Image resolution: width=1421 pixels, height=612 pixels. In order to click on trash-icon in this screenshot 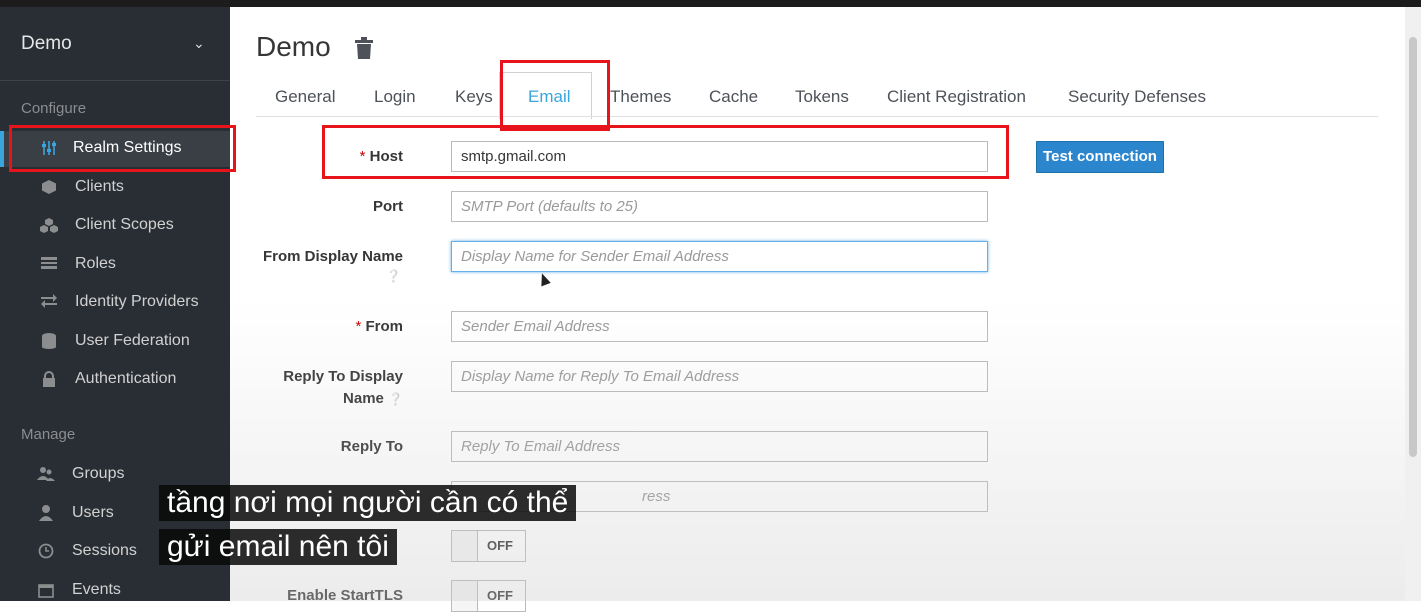, I will do `click(364, 48)`.